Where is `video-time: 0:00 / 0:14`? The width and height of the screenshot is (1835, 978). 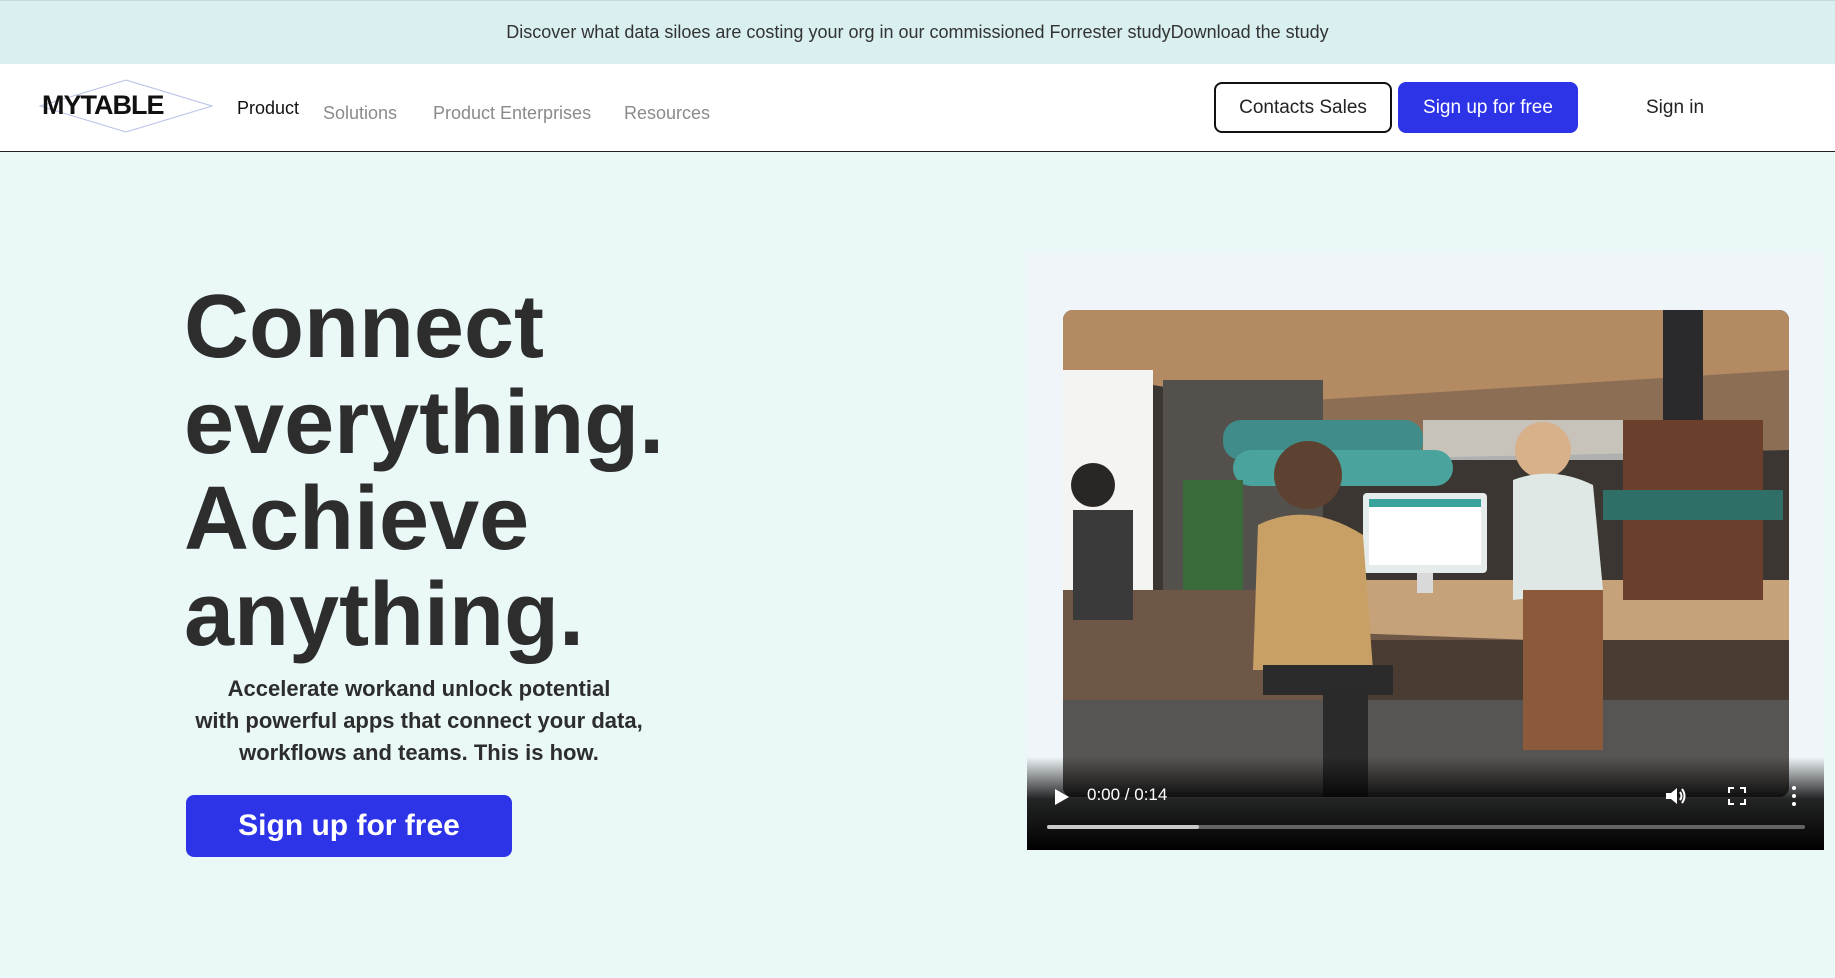
video-time: 0:00 / 0:14 is located at coordinates (1127, 794).